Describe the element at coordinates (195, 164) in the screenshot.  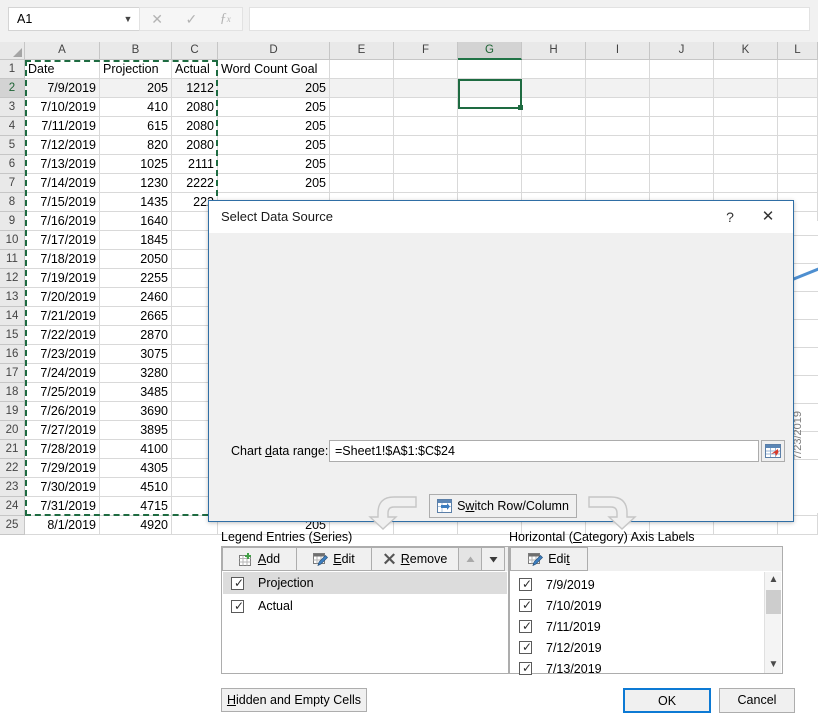
I see `cell-c6: 2111` at that location.